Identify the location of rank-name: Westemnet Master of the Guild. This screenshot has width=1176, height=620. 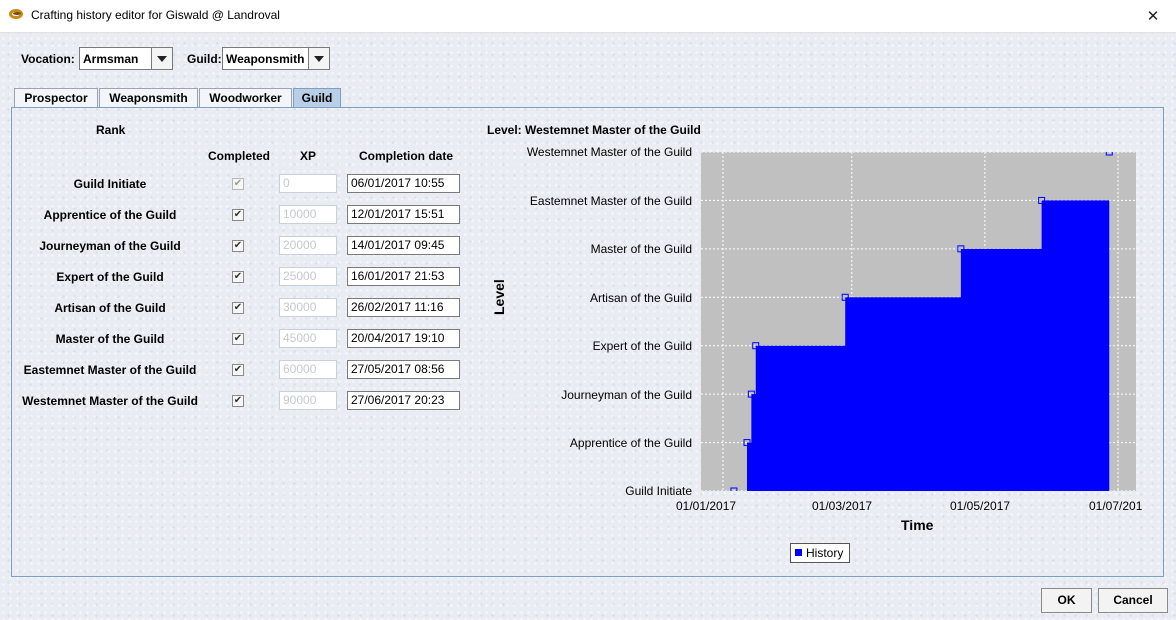
(110, 401).